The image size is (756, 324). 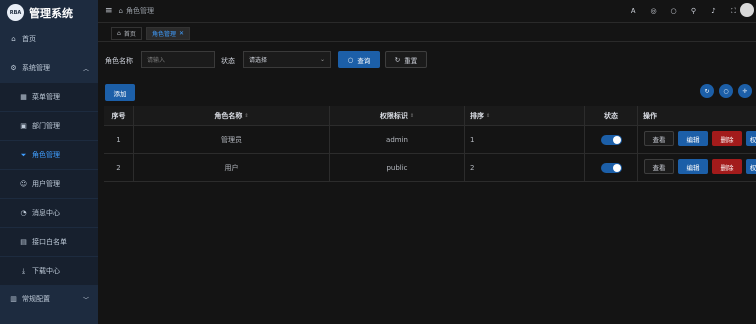 What do you see at coordinates (23, 97) in the screenshot?
I see `grid-icon: ▦` at bounding box center [23, 97].